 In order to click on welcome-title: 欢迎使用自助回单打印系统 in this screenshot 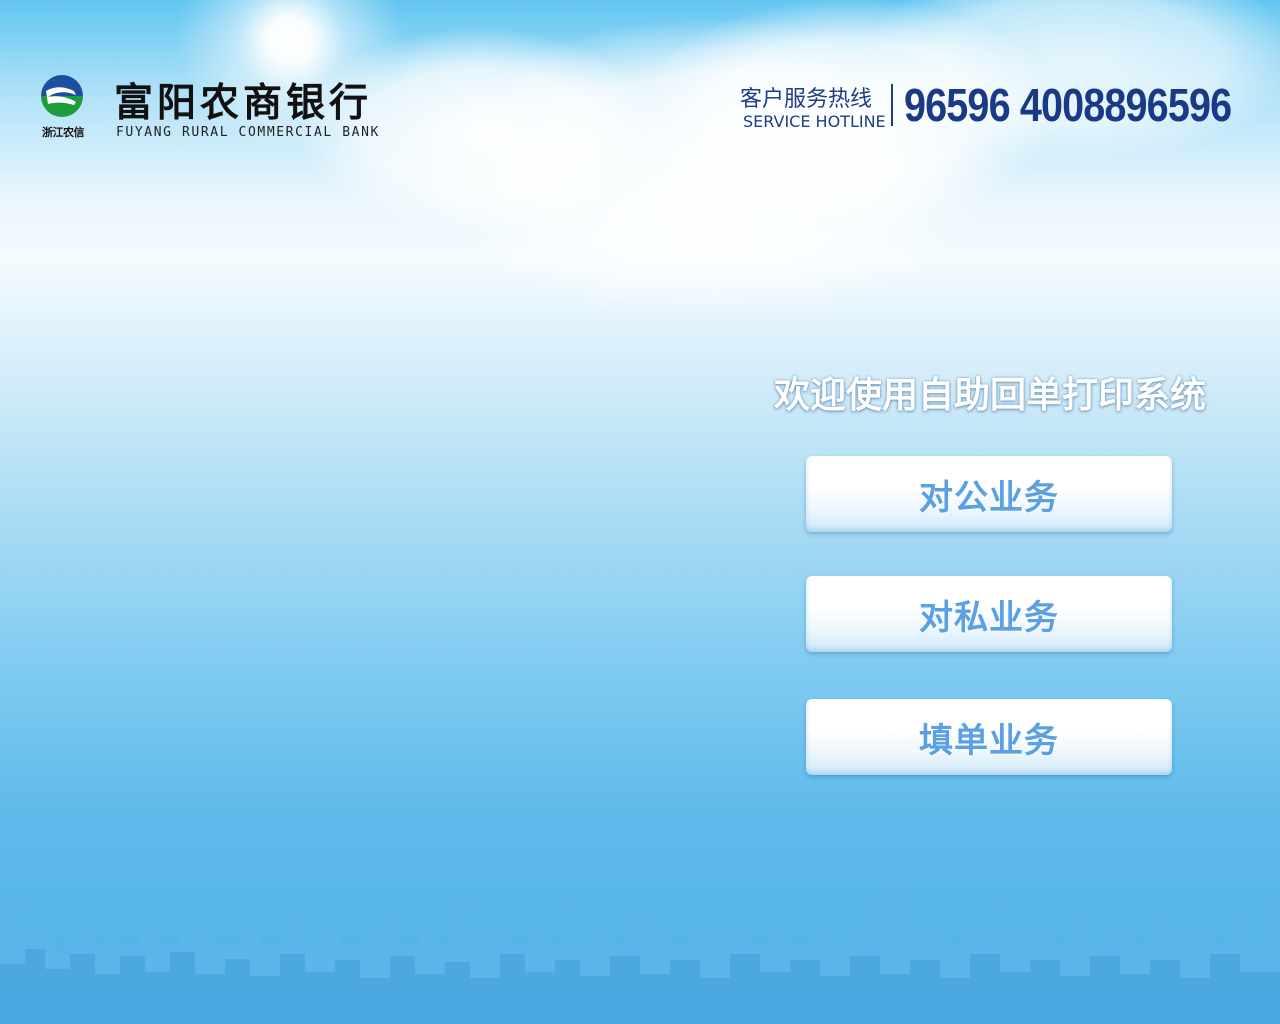, I will do `click(989, 395)`.